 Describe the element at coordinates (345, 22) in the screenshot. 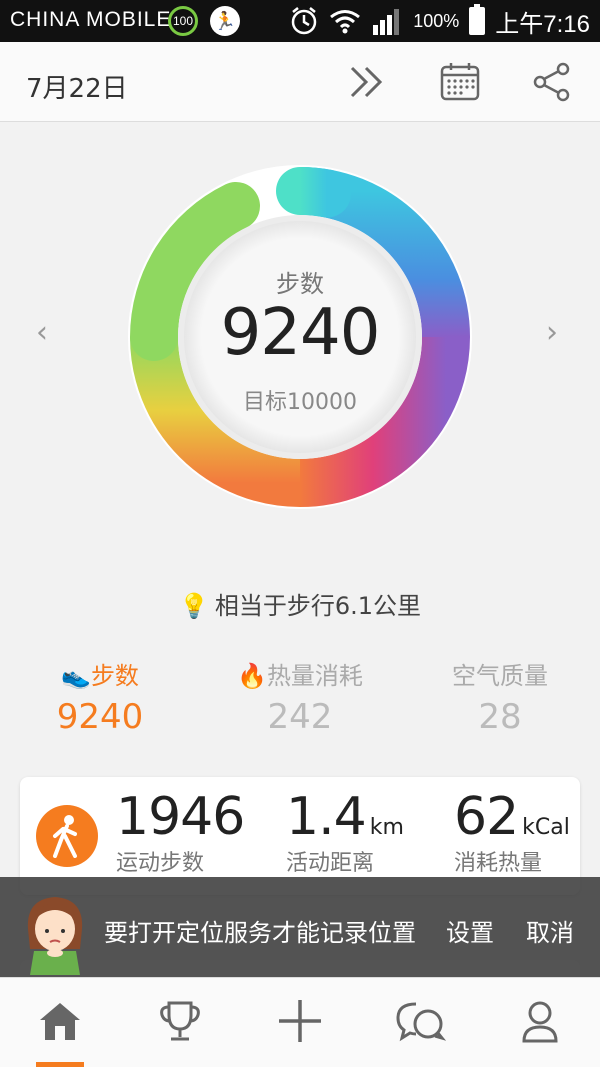

I see `wifi-icon` at that location.